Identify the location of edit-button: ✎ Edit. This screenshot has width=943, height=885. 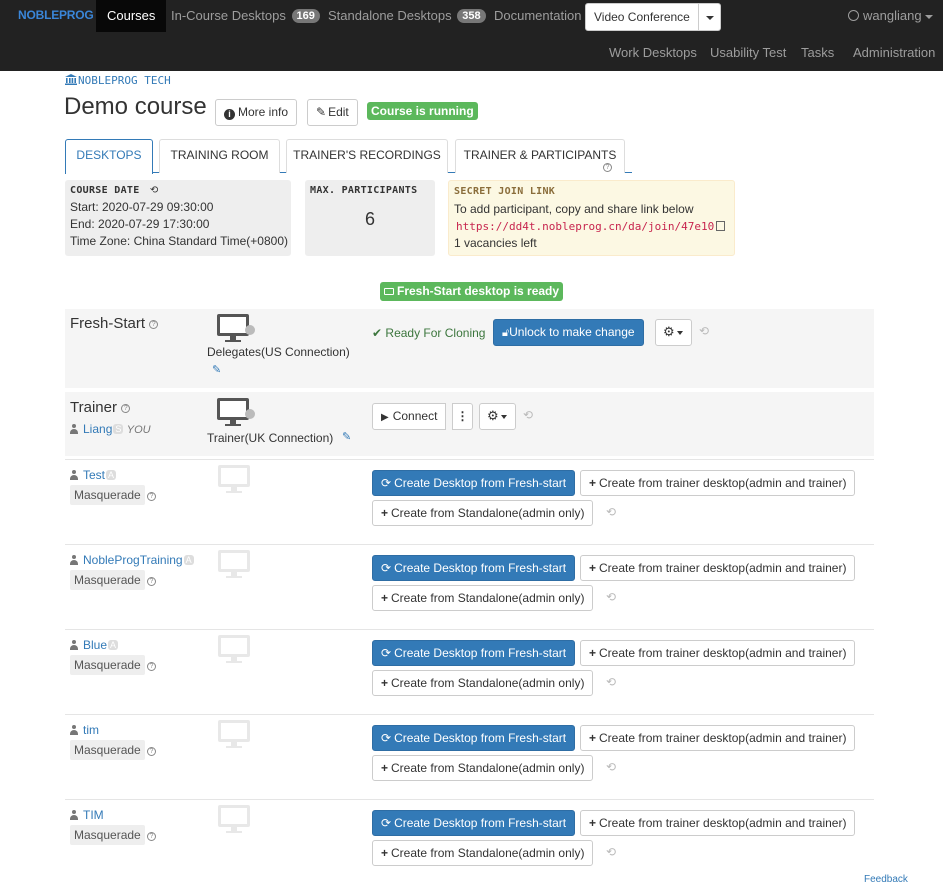
(332, 112).